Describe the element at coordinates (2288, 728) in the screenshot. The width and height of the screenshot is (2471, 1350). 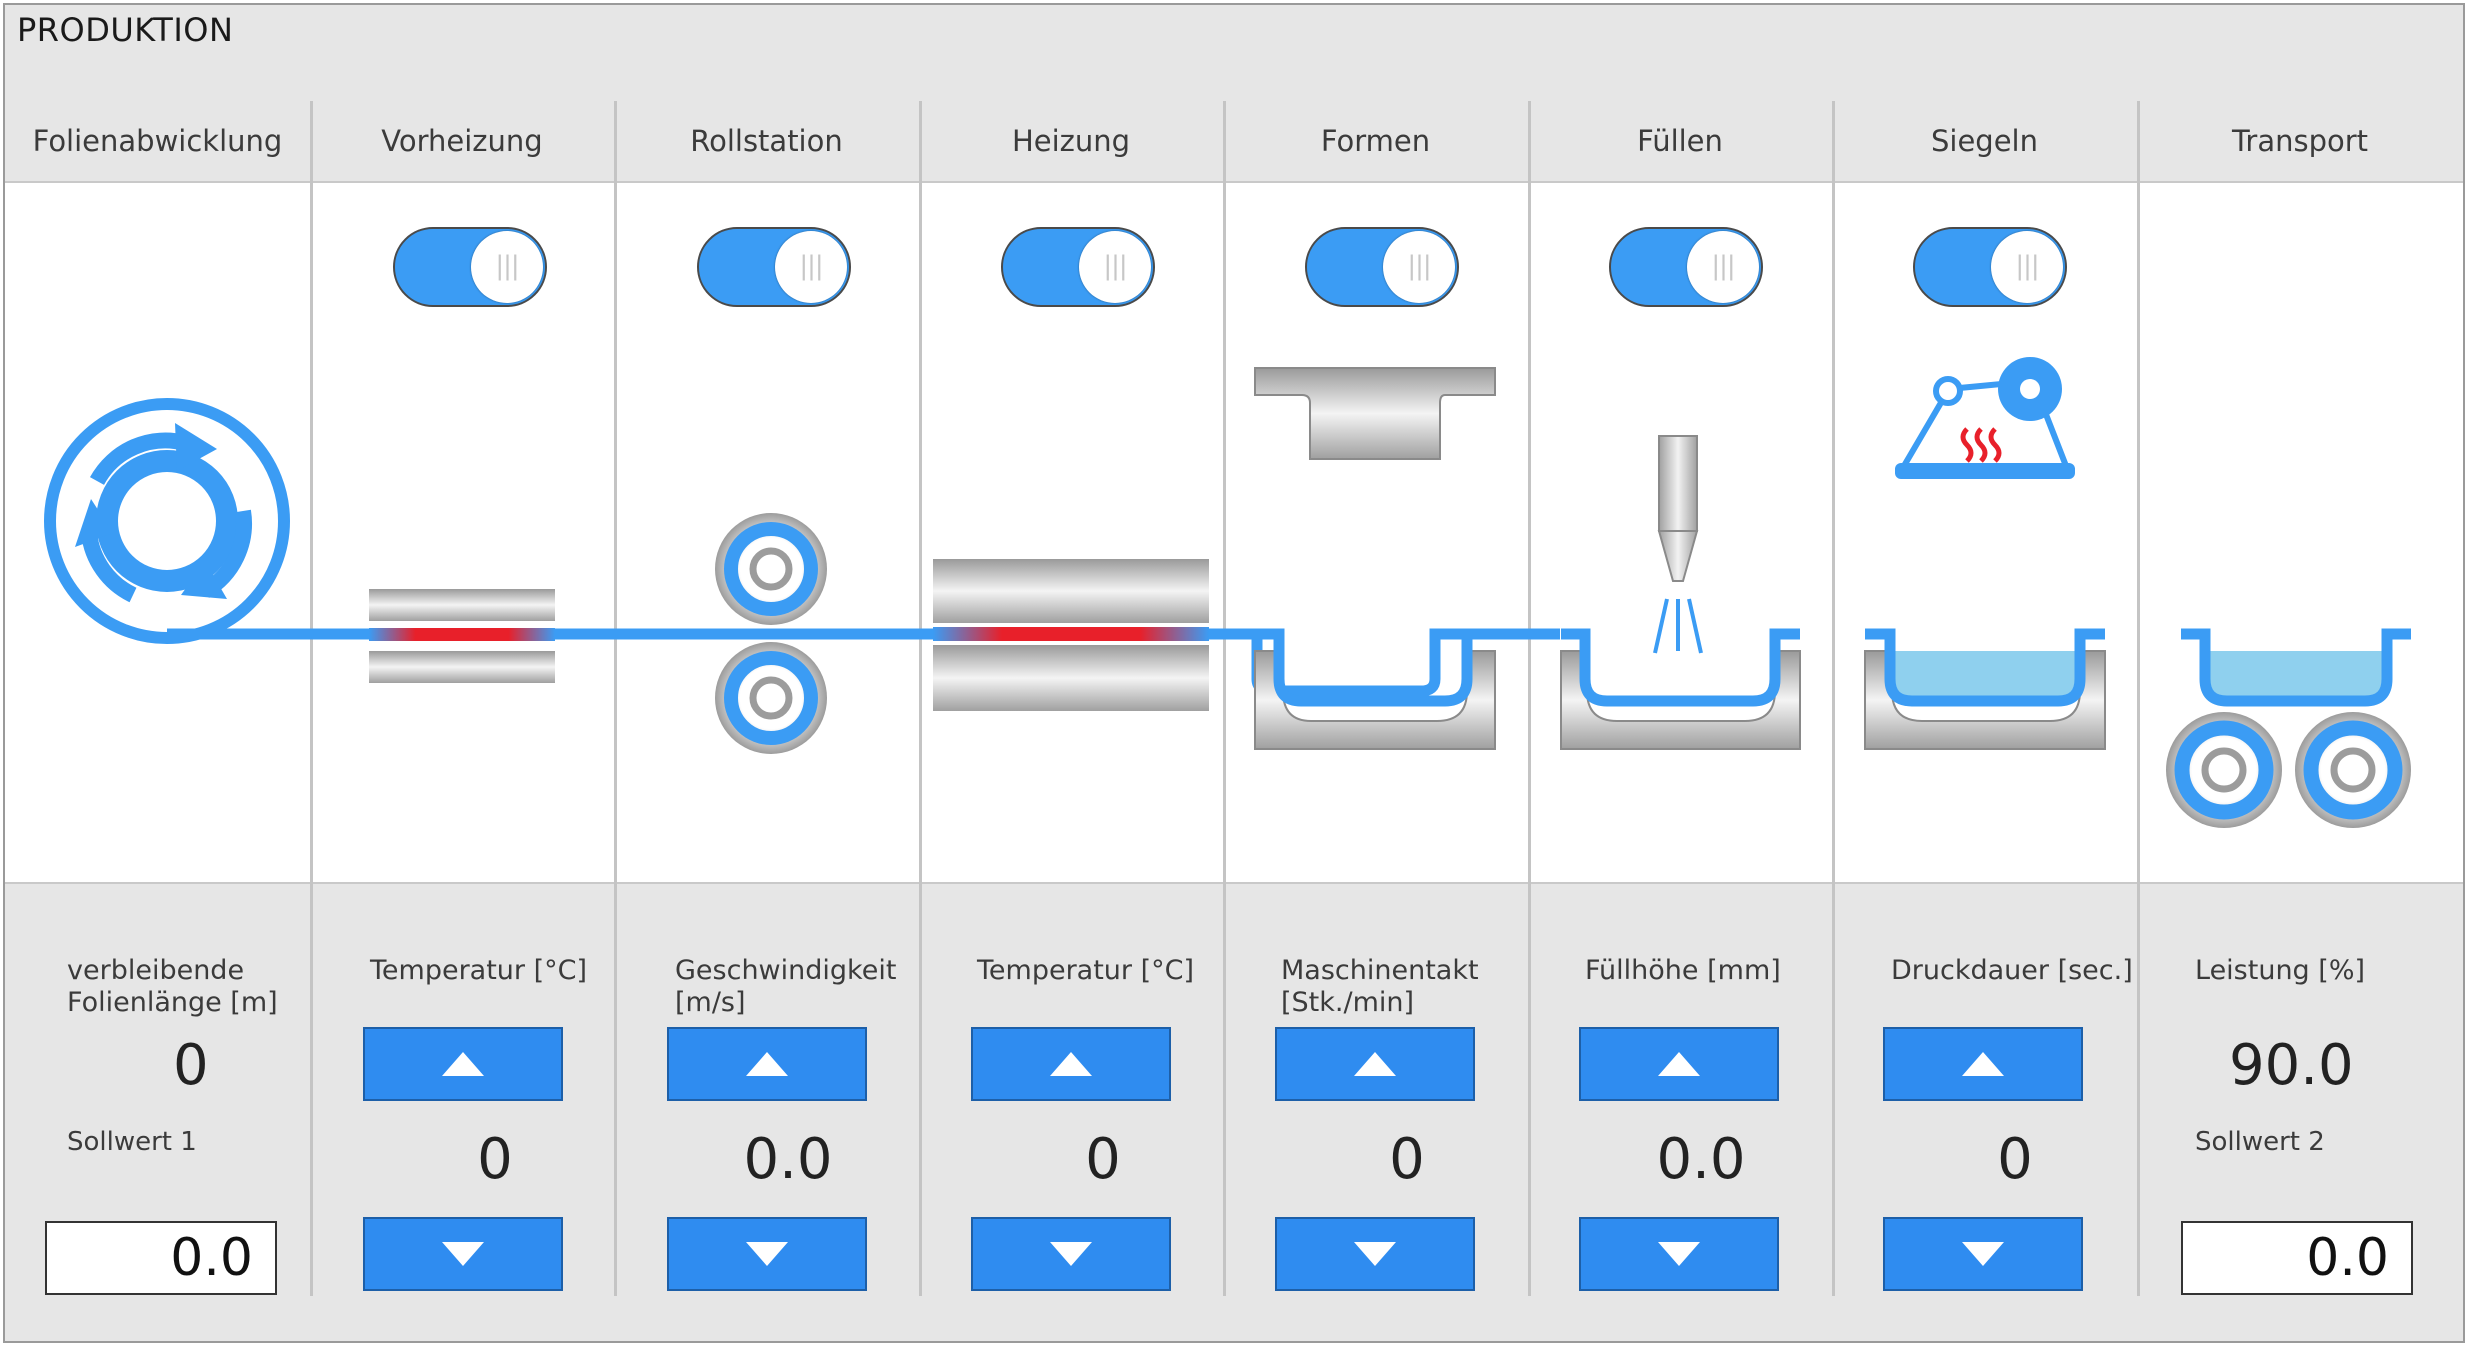
I see `transport-icon` at that location.